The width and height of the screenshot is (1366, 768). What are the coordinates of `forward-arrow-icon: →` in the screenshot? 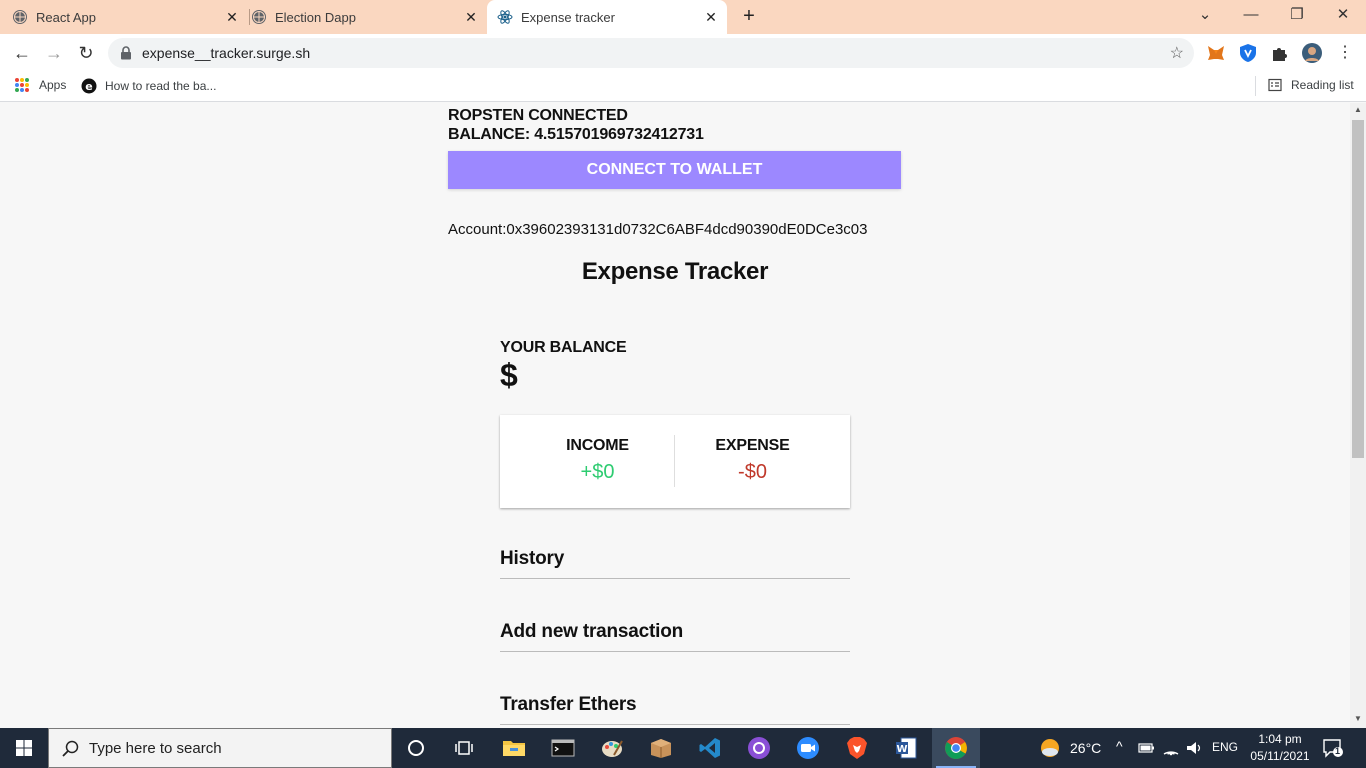 It's located at (54, 53).